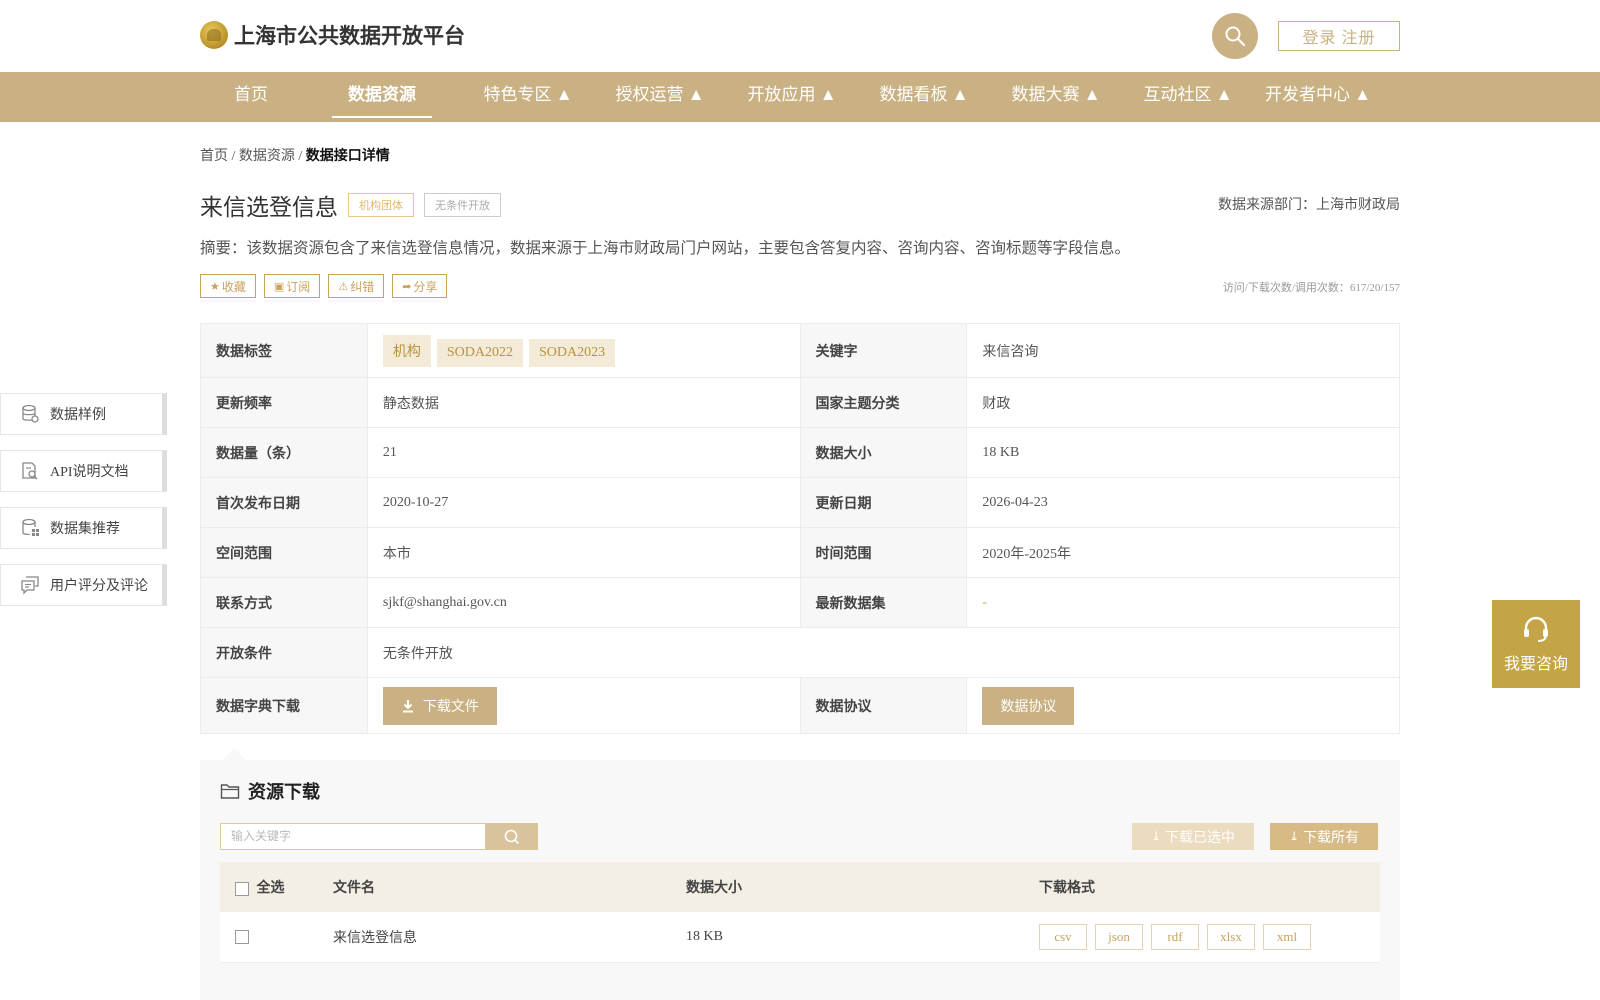 The width and height of the screenshot is (1600, 1000). What do you see at coordinates (1183, 350) in the screenshot?
I see `info-value: 来信咨询` at bounding box center [1183, 350].